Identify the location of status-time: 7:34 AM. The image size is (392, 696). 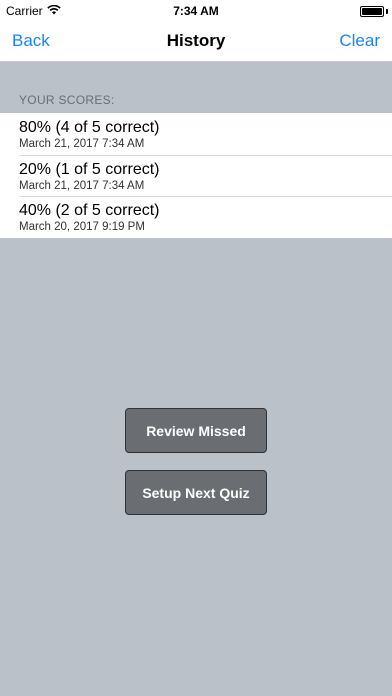
(196, 11).